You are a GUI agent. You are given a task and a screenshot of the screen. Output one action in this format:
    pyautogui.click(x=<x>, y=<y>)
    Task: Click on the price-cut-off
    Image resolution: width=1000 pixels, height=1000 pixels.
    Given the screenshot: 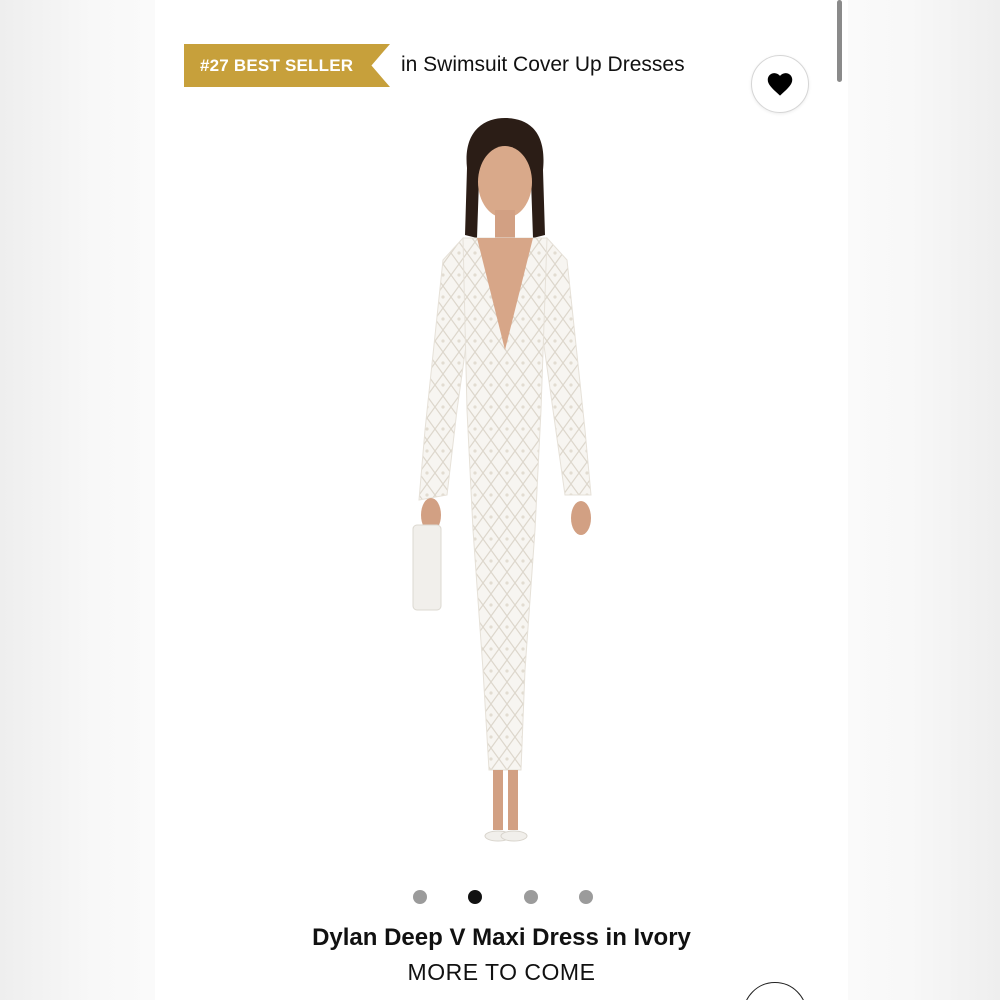 What is the action you would take?
    pyautogui.click(x=503, y=997)
    